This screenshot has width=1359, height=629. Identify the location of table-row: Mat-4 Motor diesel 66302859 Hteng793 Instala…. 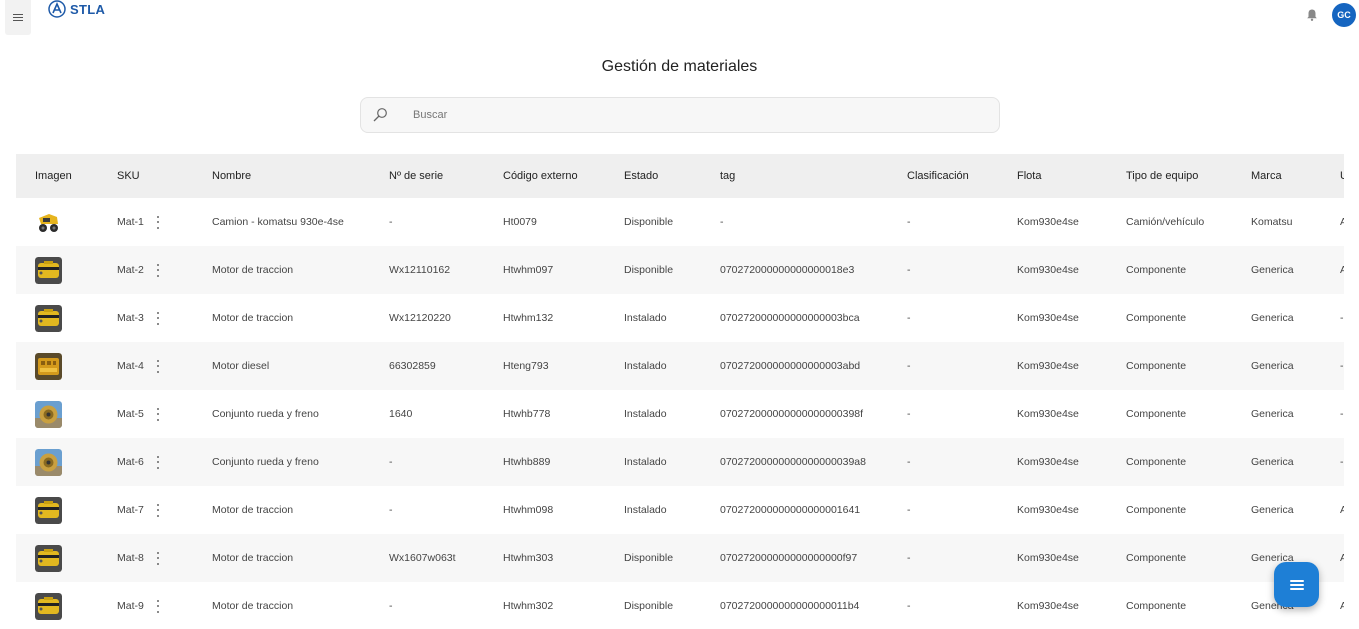
(680, 366).